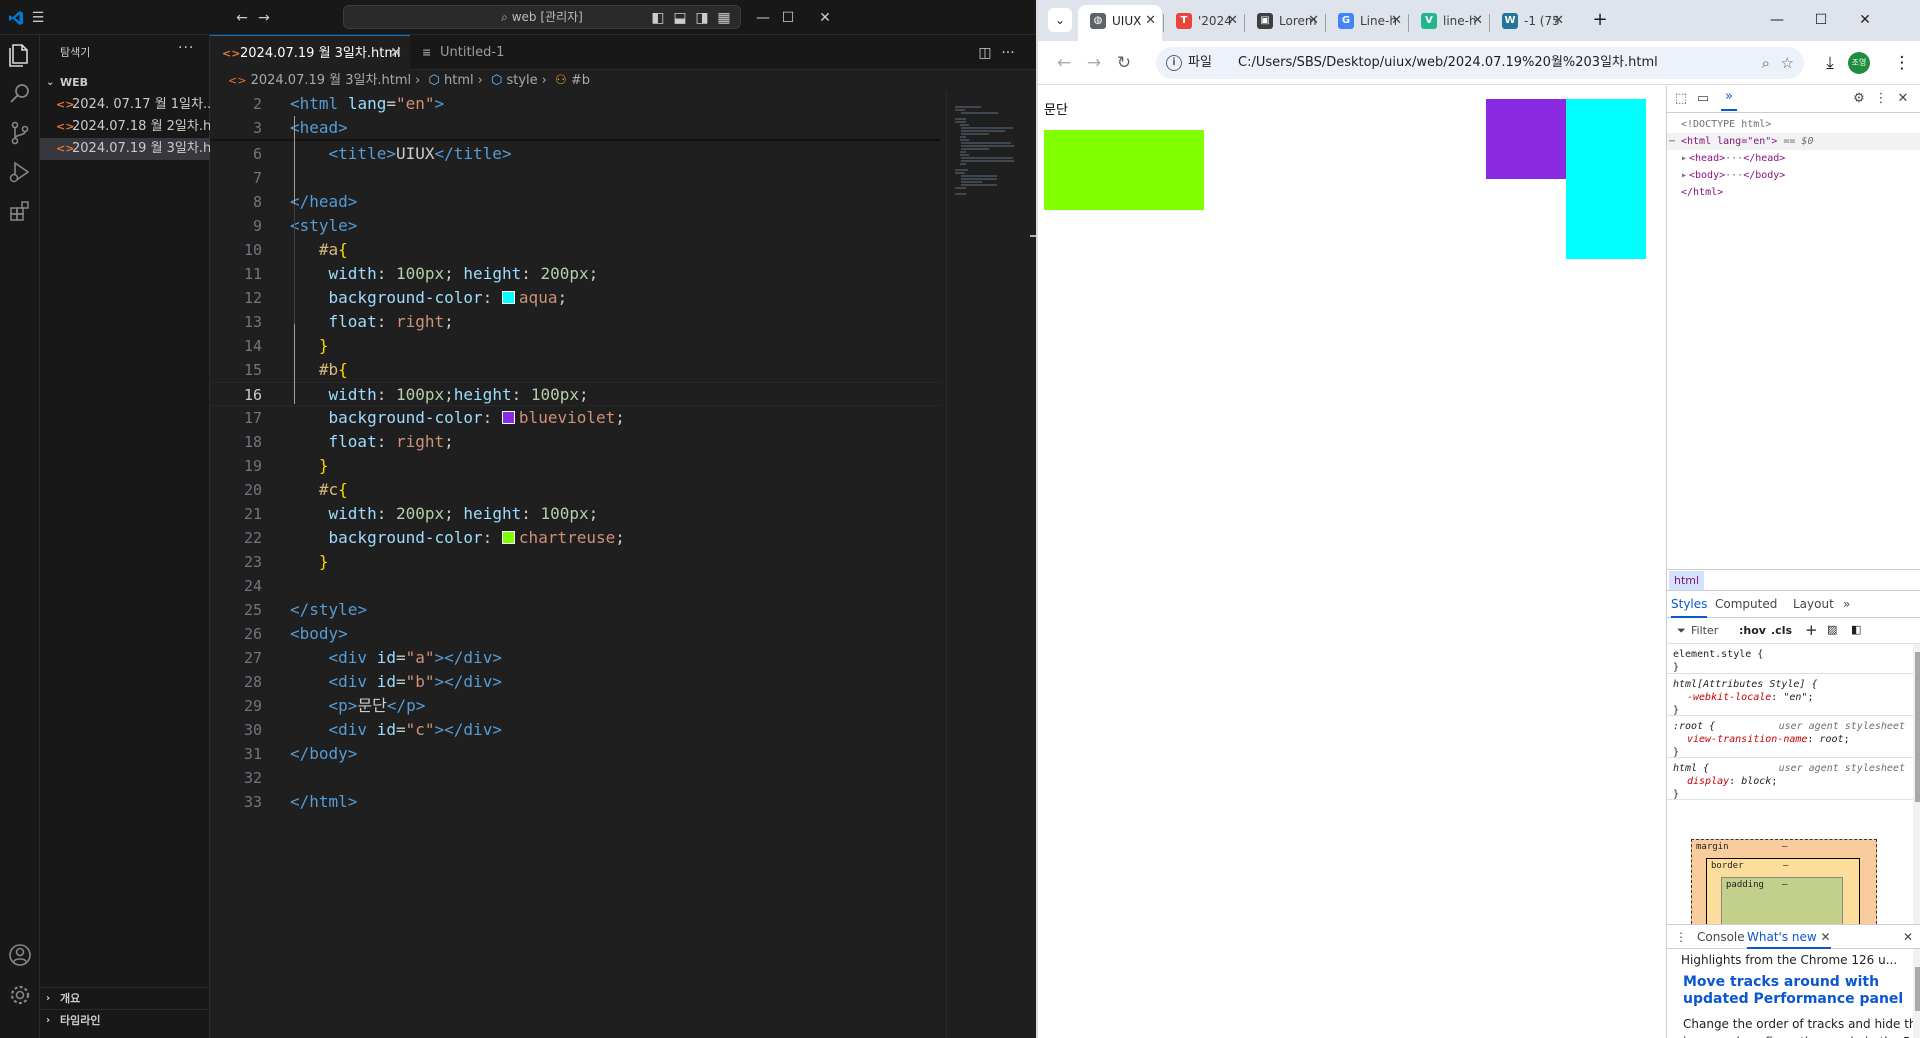 The height and width of the screenshot is (1038, 1920). Describe the element at coordinates (985, 53) in the screenshot. I see `split-editor-icon: ◫` at that location.